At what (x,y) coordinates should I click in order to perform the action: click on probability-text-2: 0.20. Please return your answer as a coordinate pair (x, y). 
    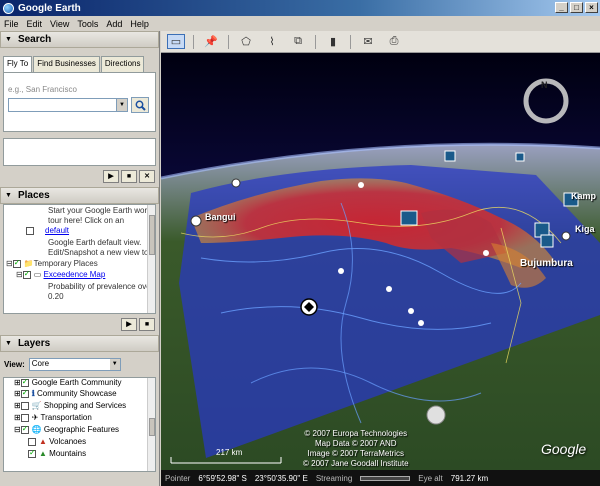
    Looking at the image, I should click on (56, 296).